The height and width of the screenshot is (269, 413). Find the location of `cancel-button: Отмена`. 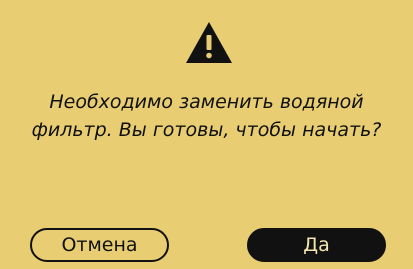

cancel-button: Отмена is located at coordinates (99, 245).